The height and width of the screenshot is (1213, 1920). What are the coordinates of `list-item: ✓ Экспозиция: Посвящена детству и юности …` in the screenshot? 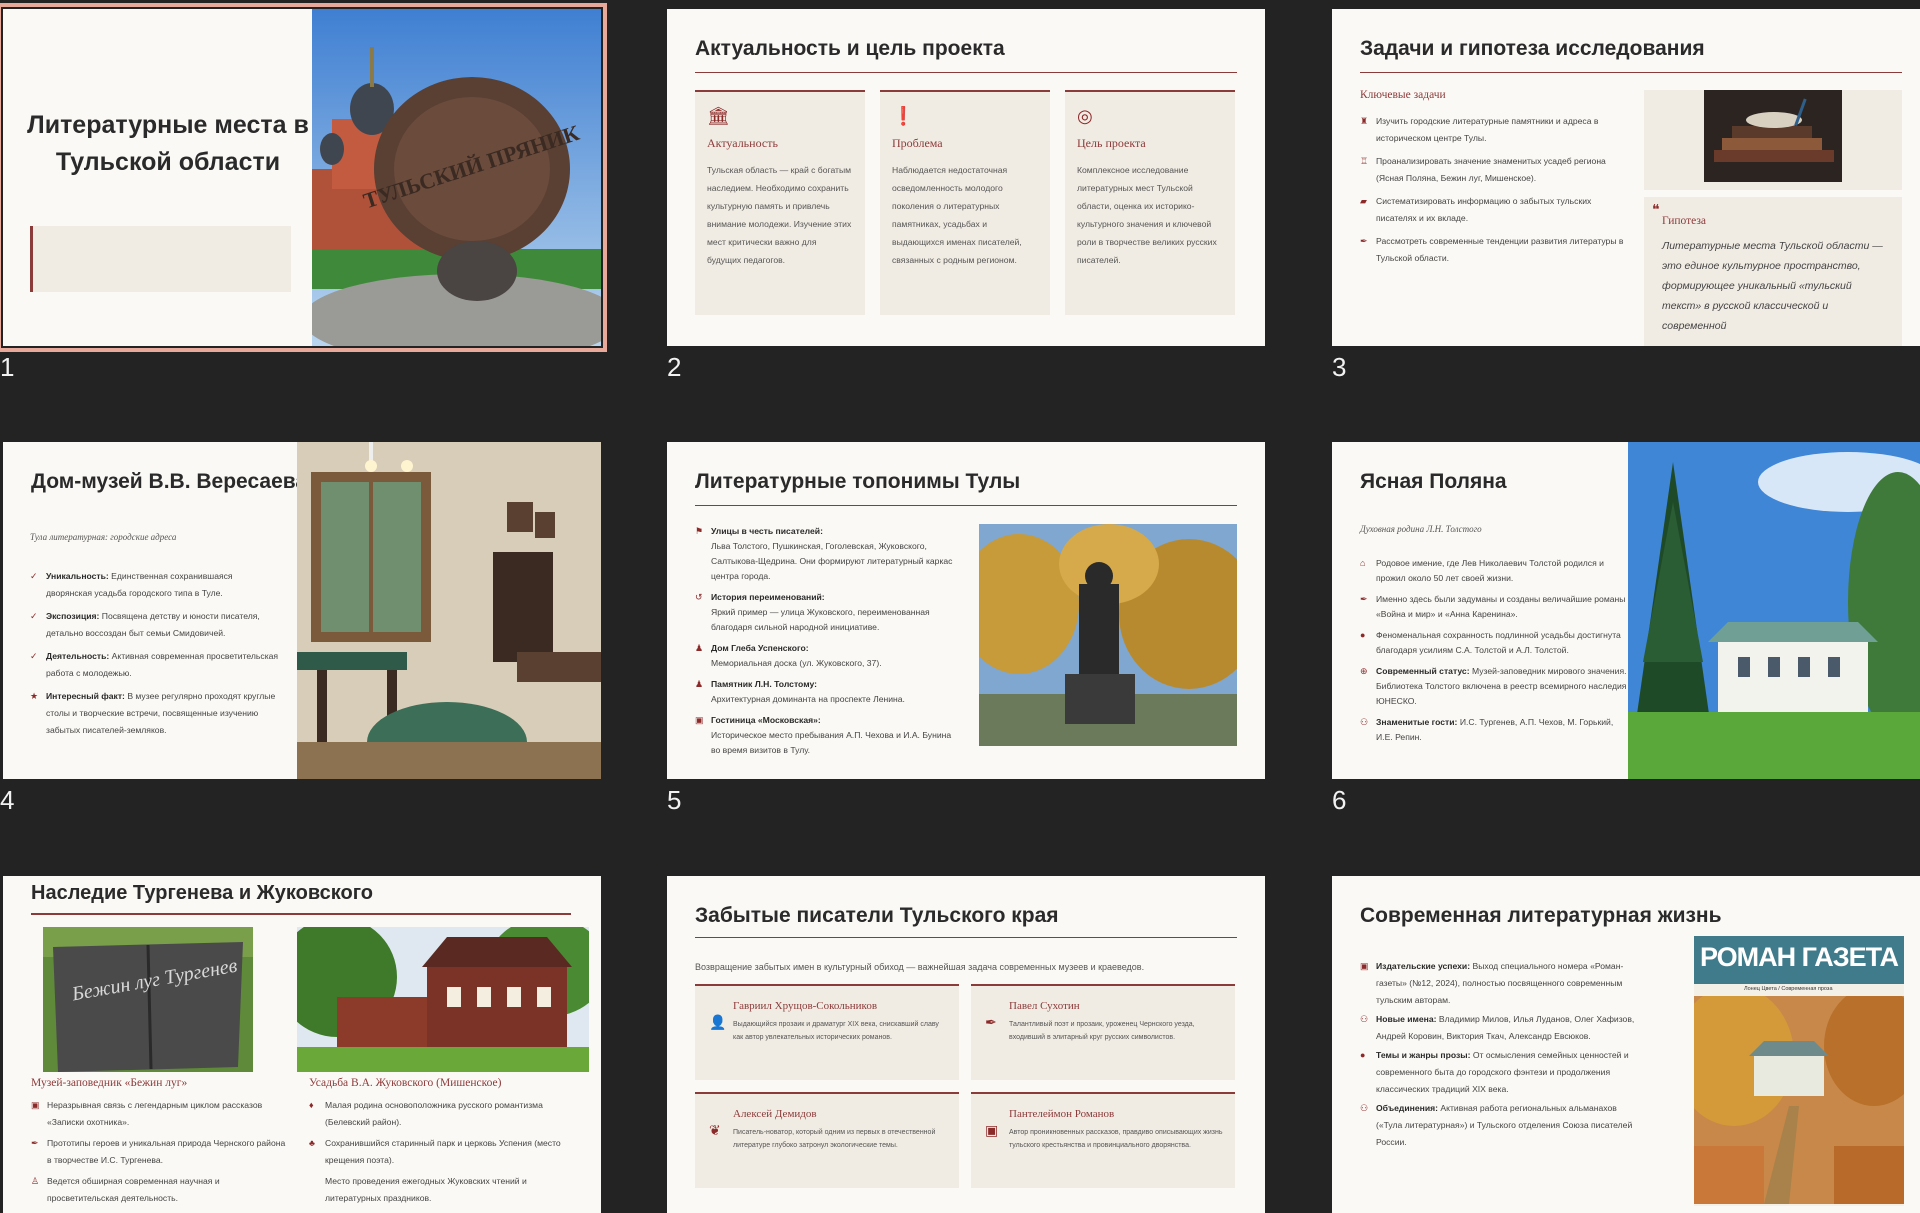 It's located at (155, 625).